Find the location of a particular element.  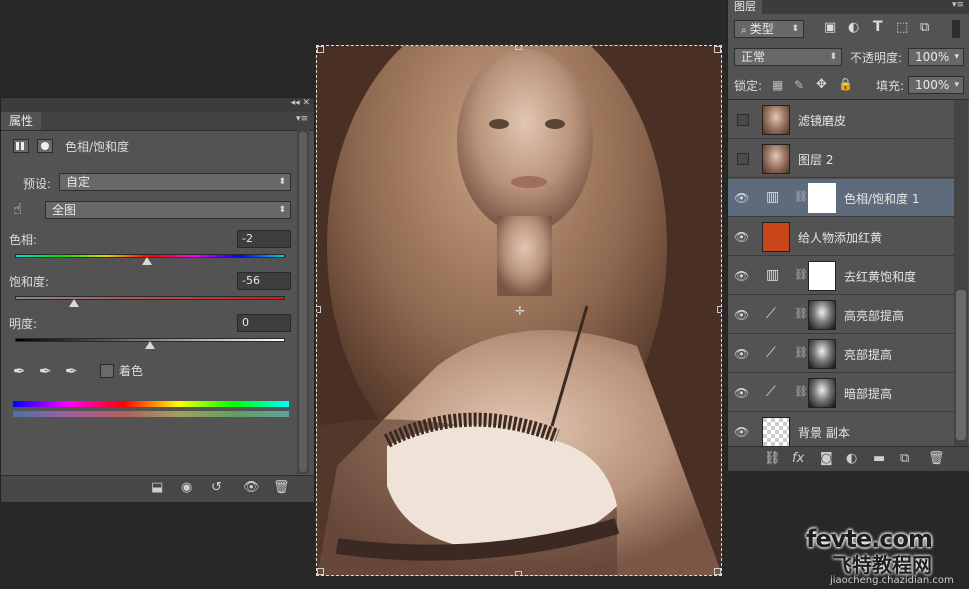

lock-transparency-icon: ▦ is located at coordinates (777, 85).